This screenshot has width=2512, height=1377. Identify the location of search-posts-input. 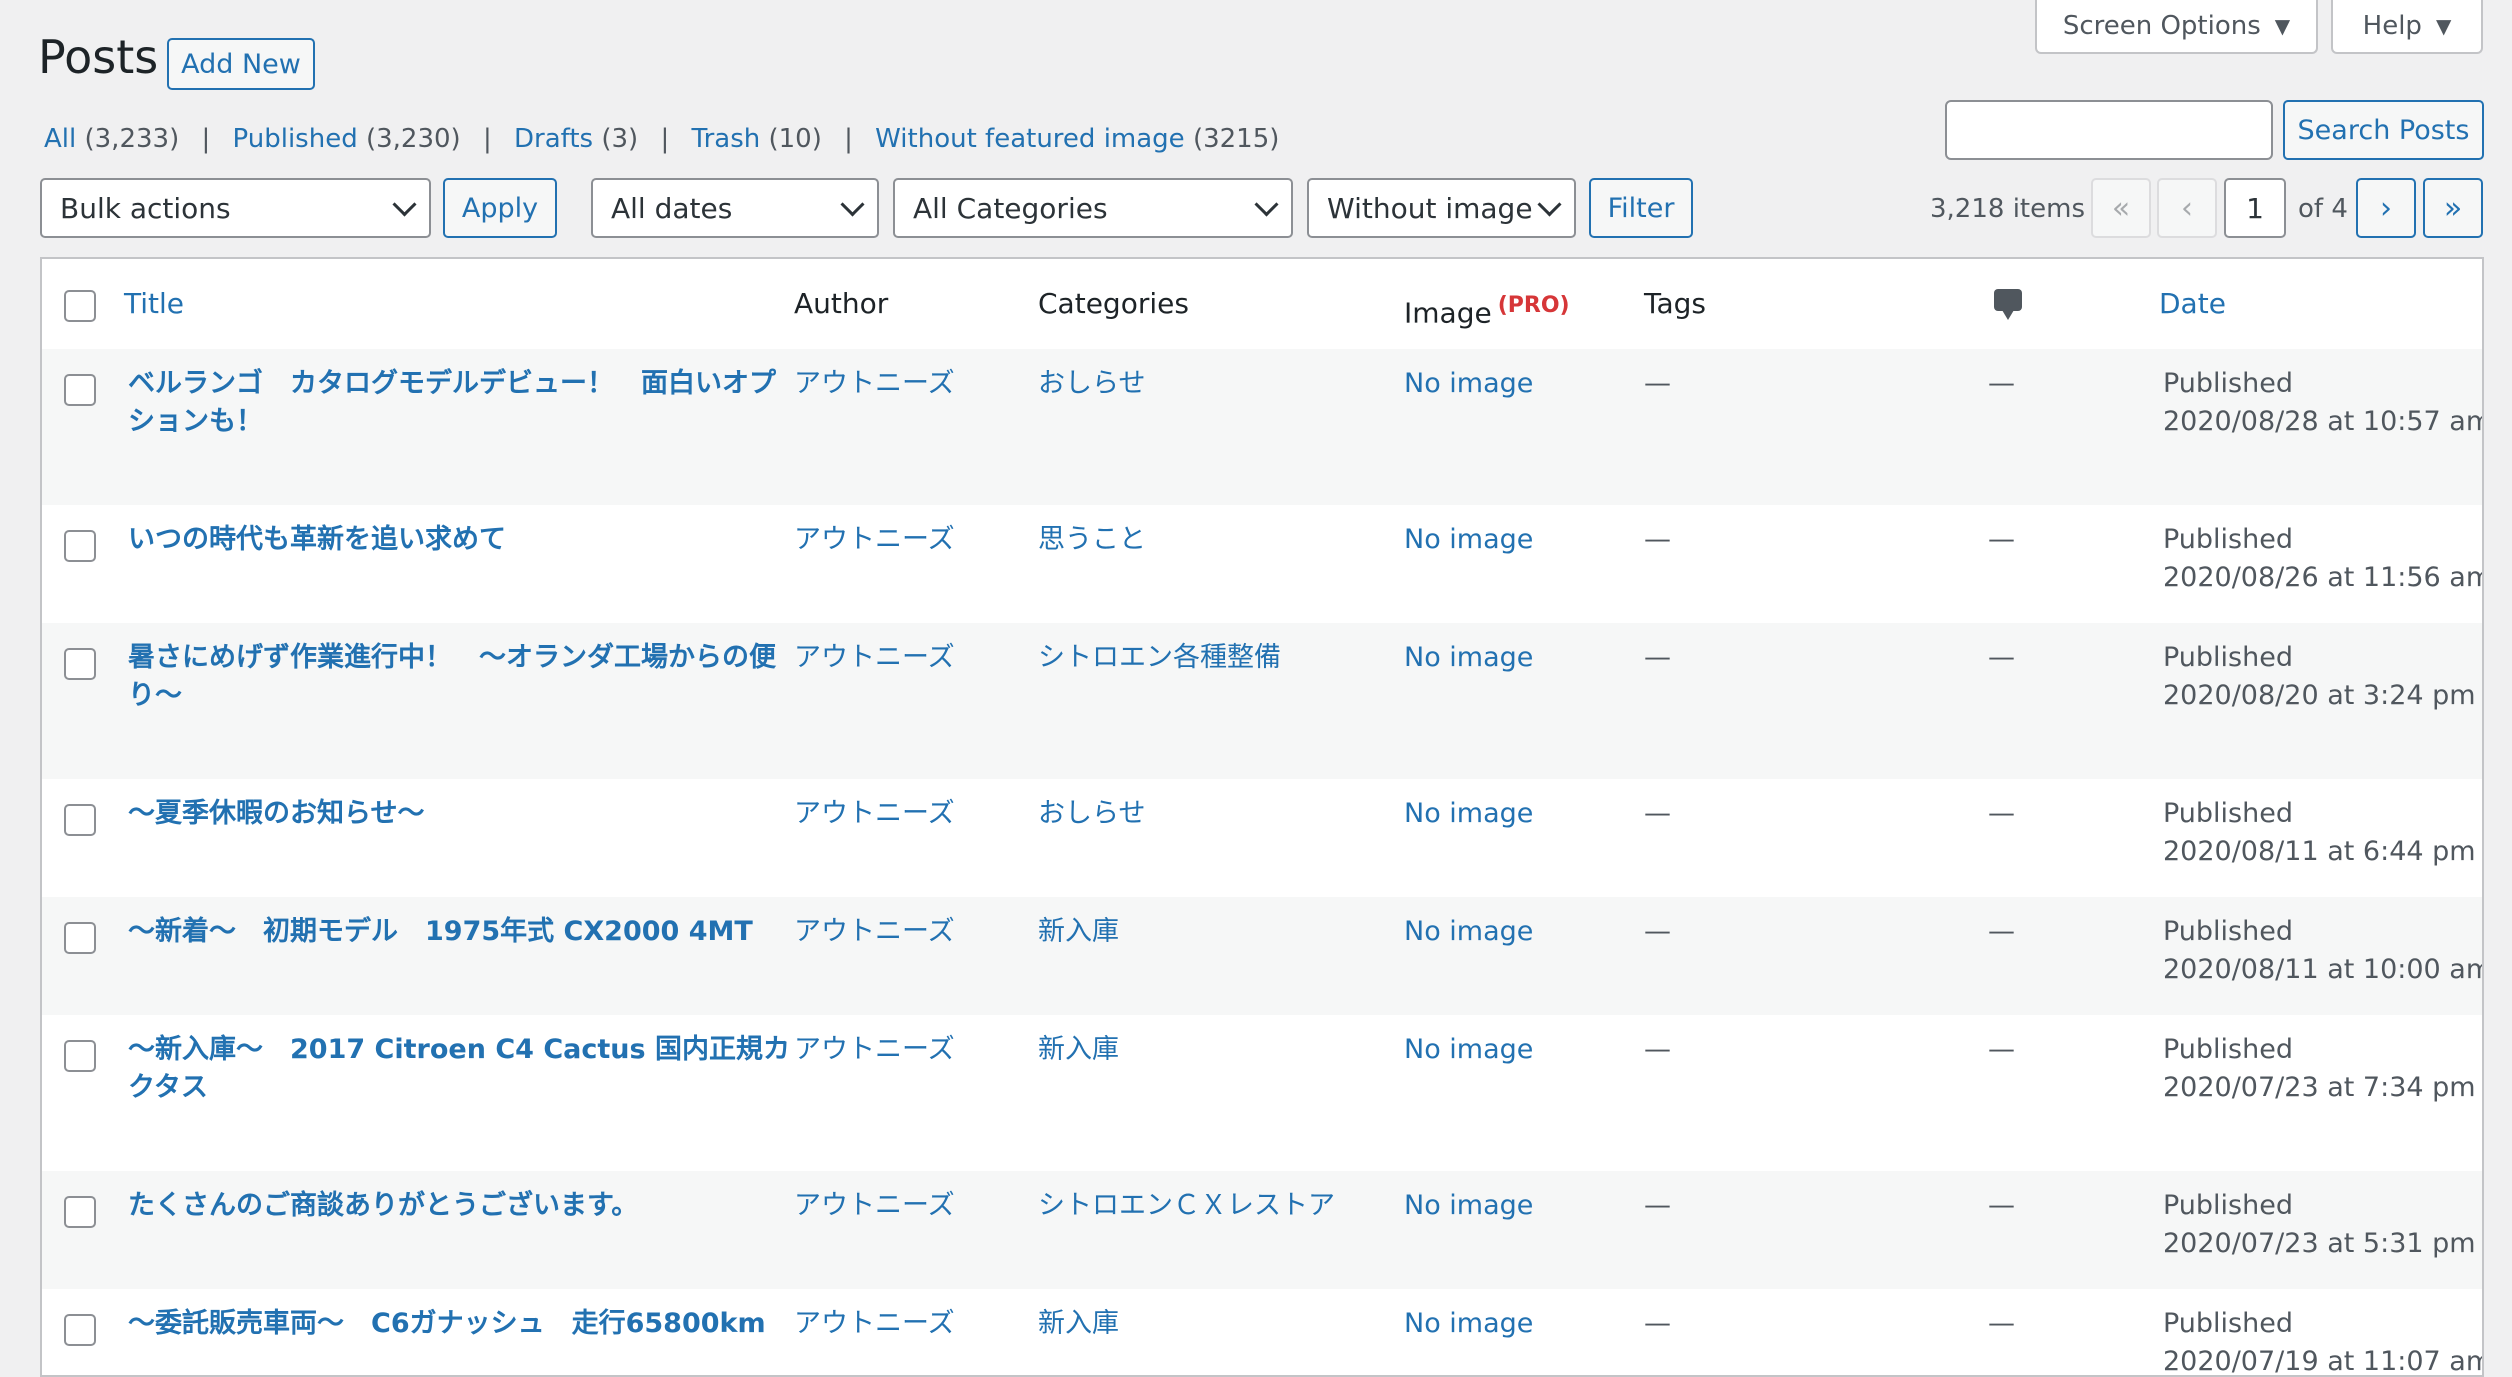
(2109, 130).